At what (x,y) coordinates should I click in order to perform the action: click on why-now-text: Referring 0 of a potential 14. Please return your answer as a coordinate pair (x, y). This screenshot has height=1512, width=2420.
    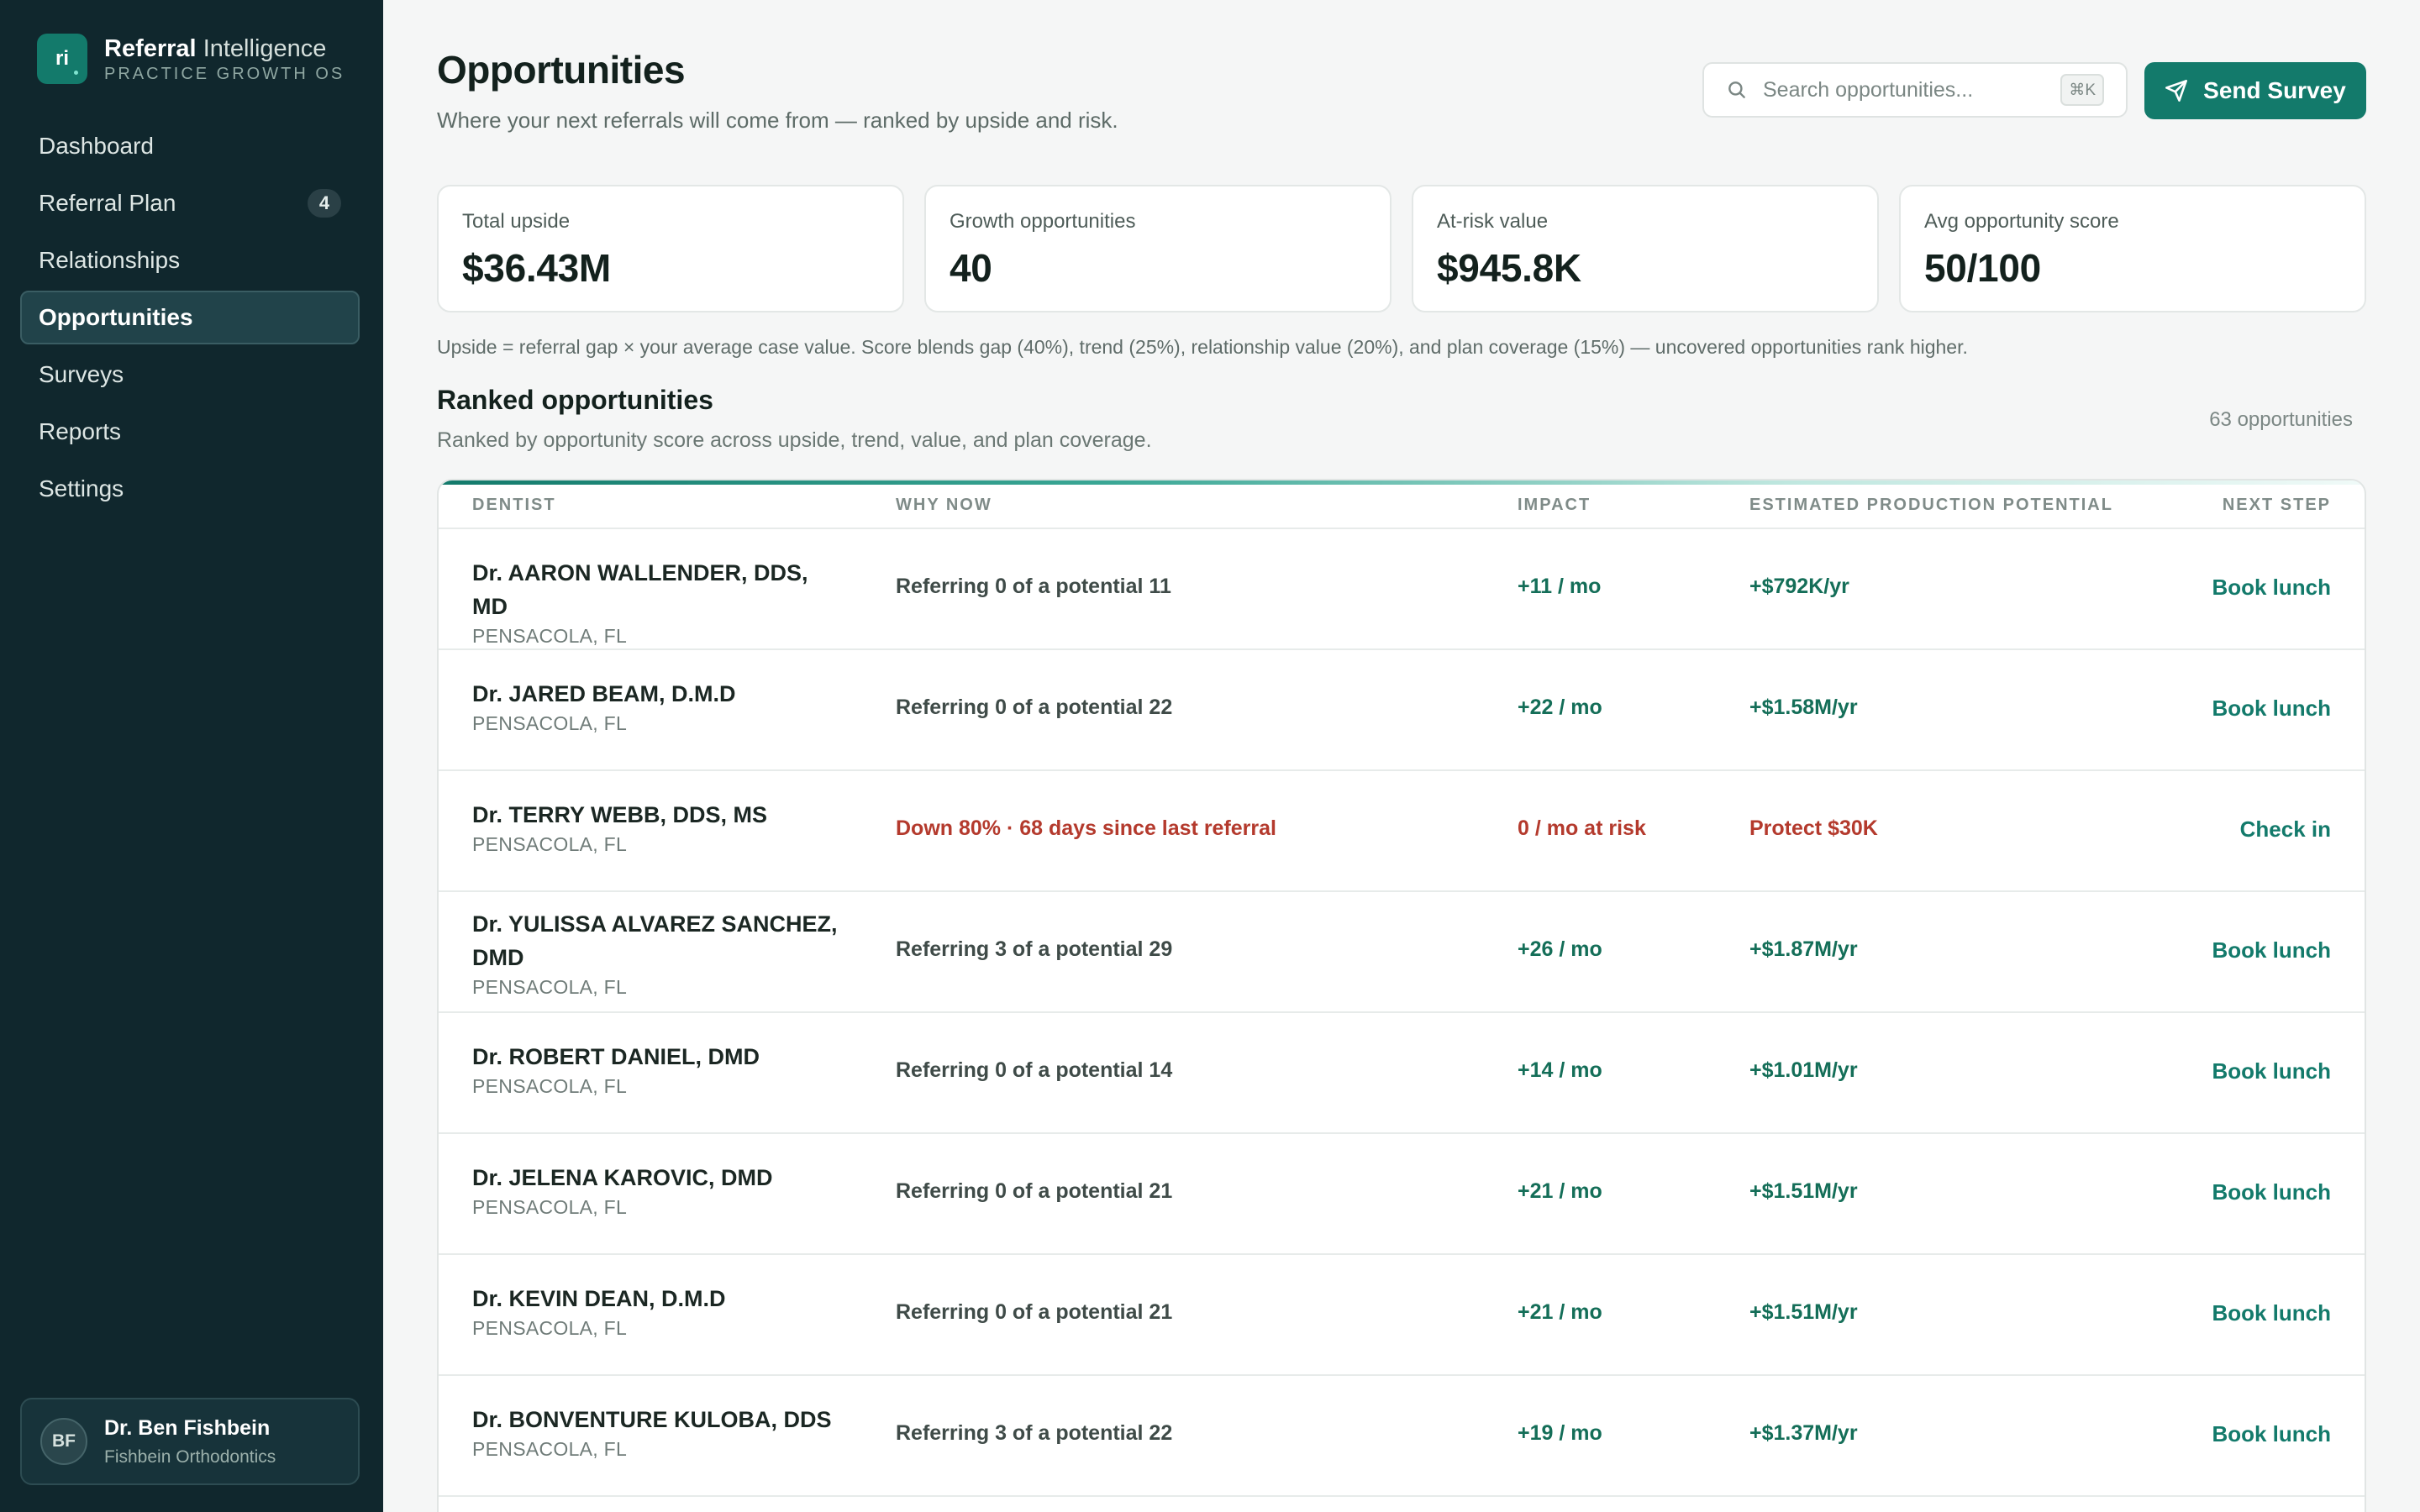
    Looking at the image, I should click on (1034, 1070).